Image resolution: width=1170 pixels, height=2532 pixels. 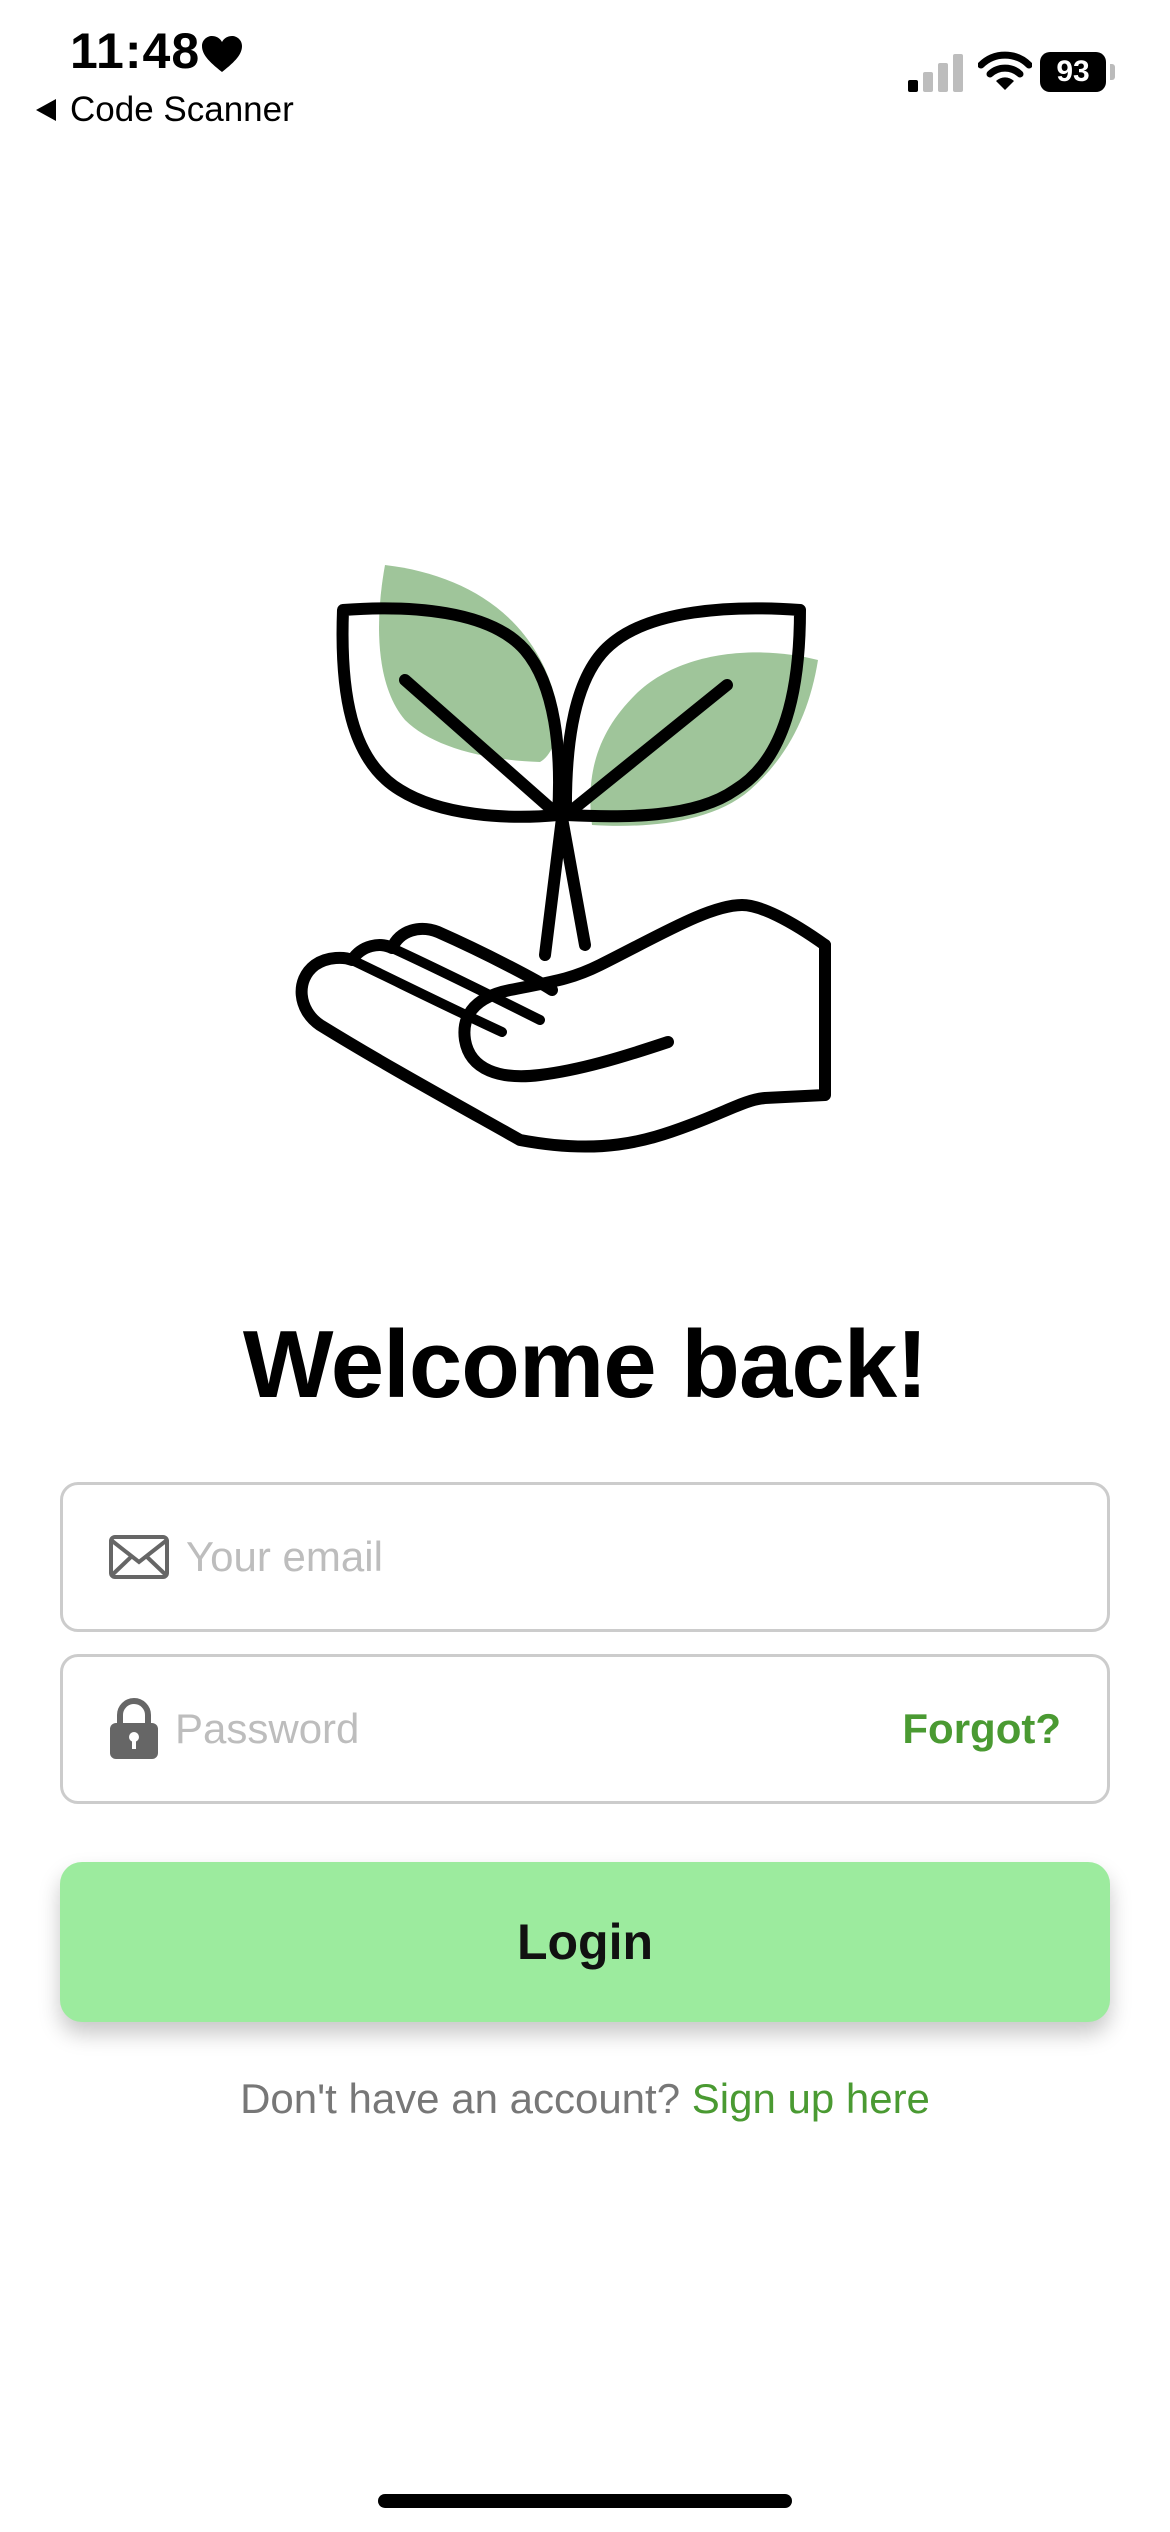 What do you see at coordinates (585, 2501) in the screenshot?
I see `home-indicator` at bounding box center [585, 2501].